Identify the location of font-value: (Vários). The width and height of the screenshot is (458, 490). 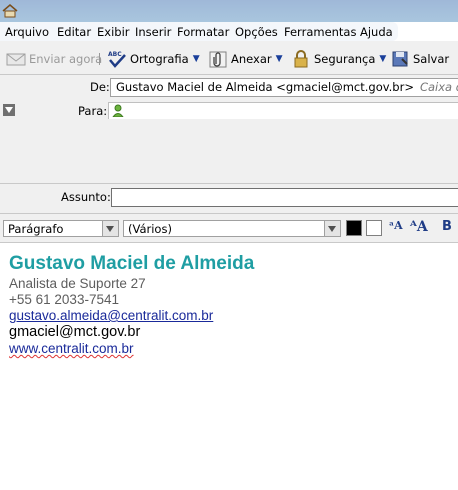
(150, 229).